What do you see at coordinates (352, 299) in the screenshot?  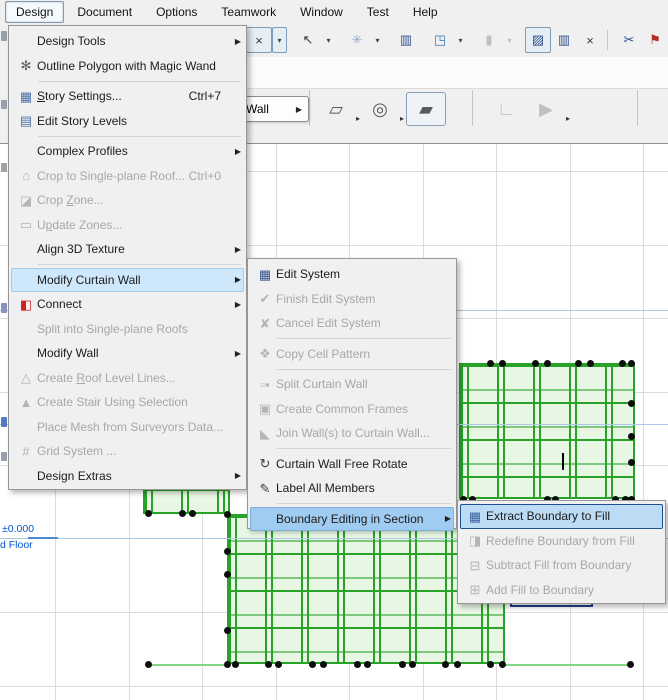 I see `menu-item-finish-edit-system: ✔ Finish Edit System` at bounding box center [352, 299].